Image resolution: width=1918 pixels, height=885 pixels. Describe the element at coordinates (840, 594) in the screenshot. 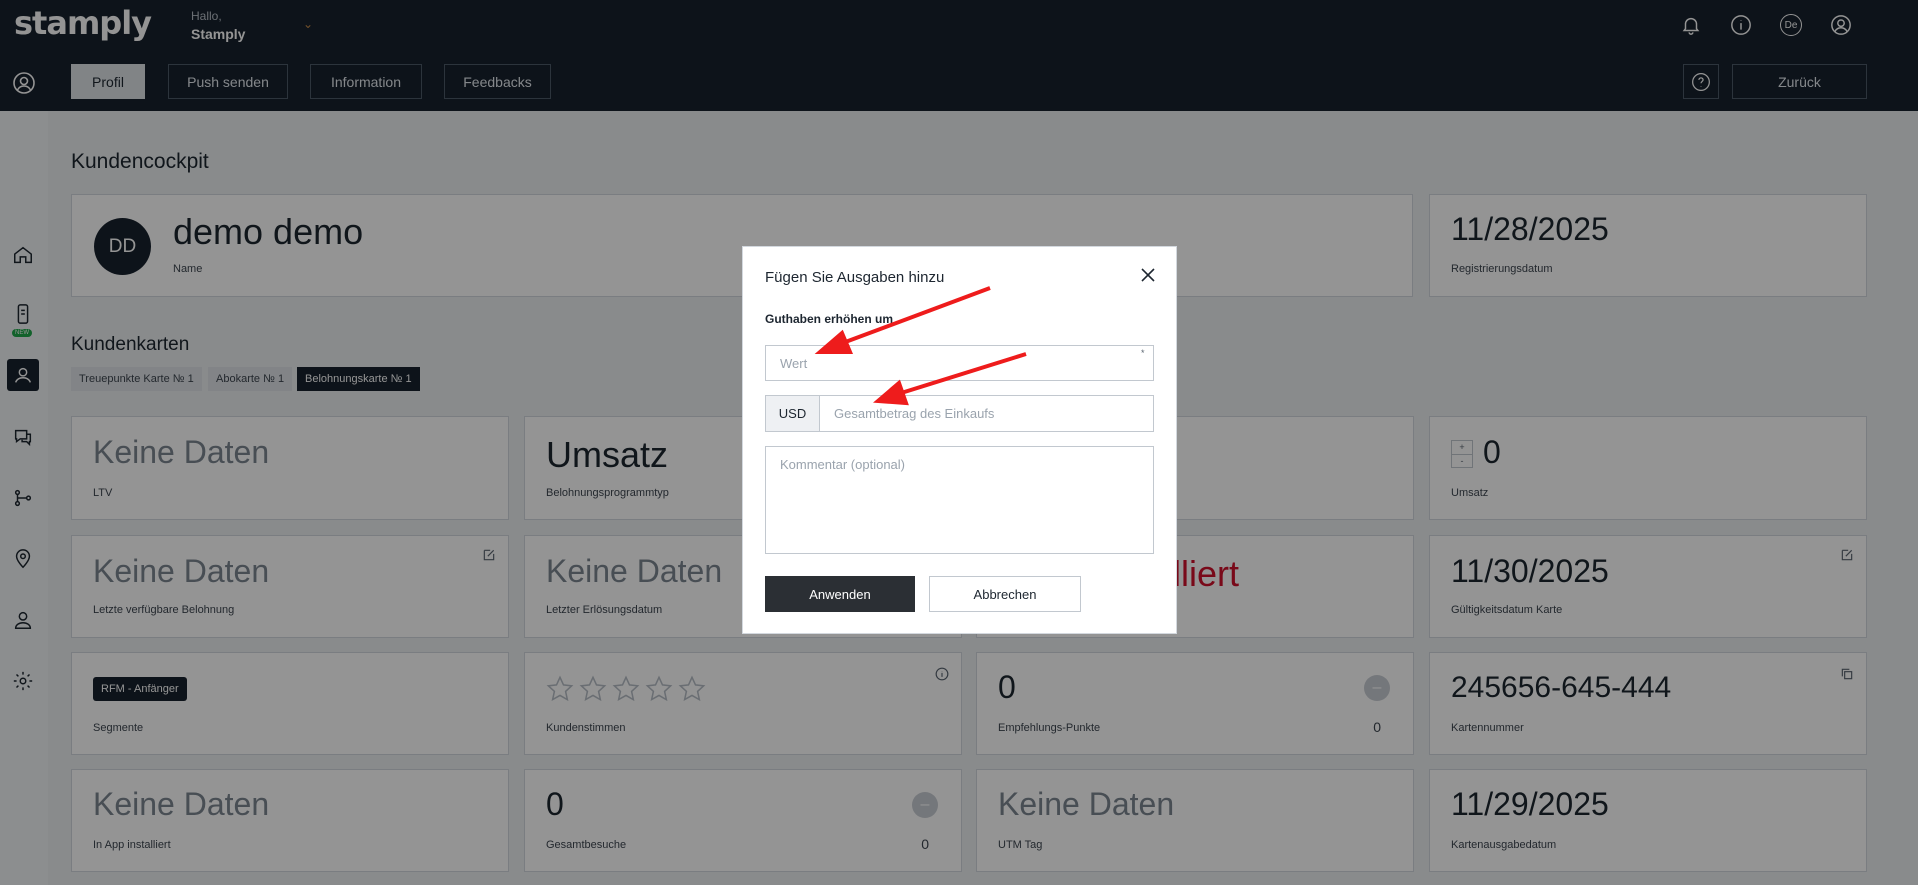

I see `apply-button: Anwenden` at that location.